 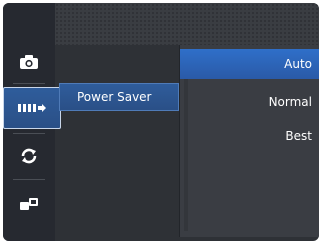 I want to click on sidebar-item-refresh, so click(x=29, y=156).